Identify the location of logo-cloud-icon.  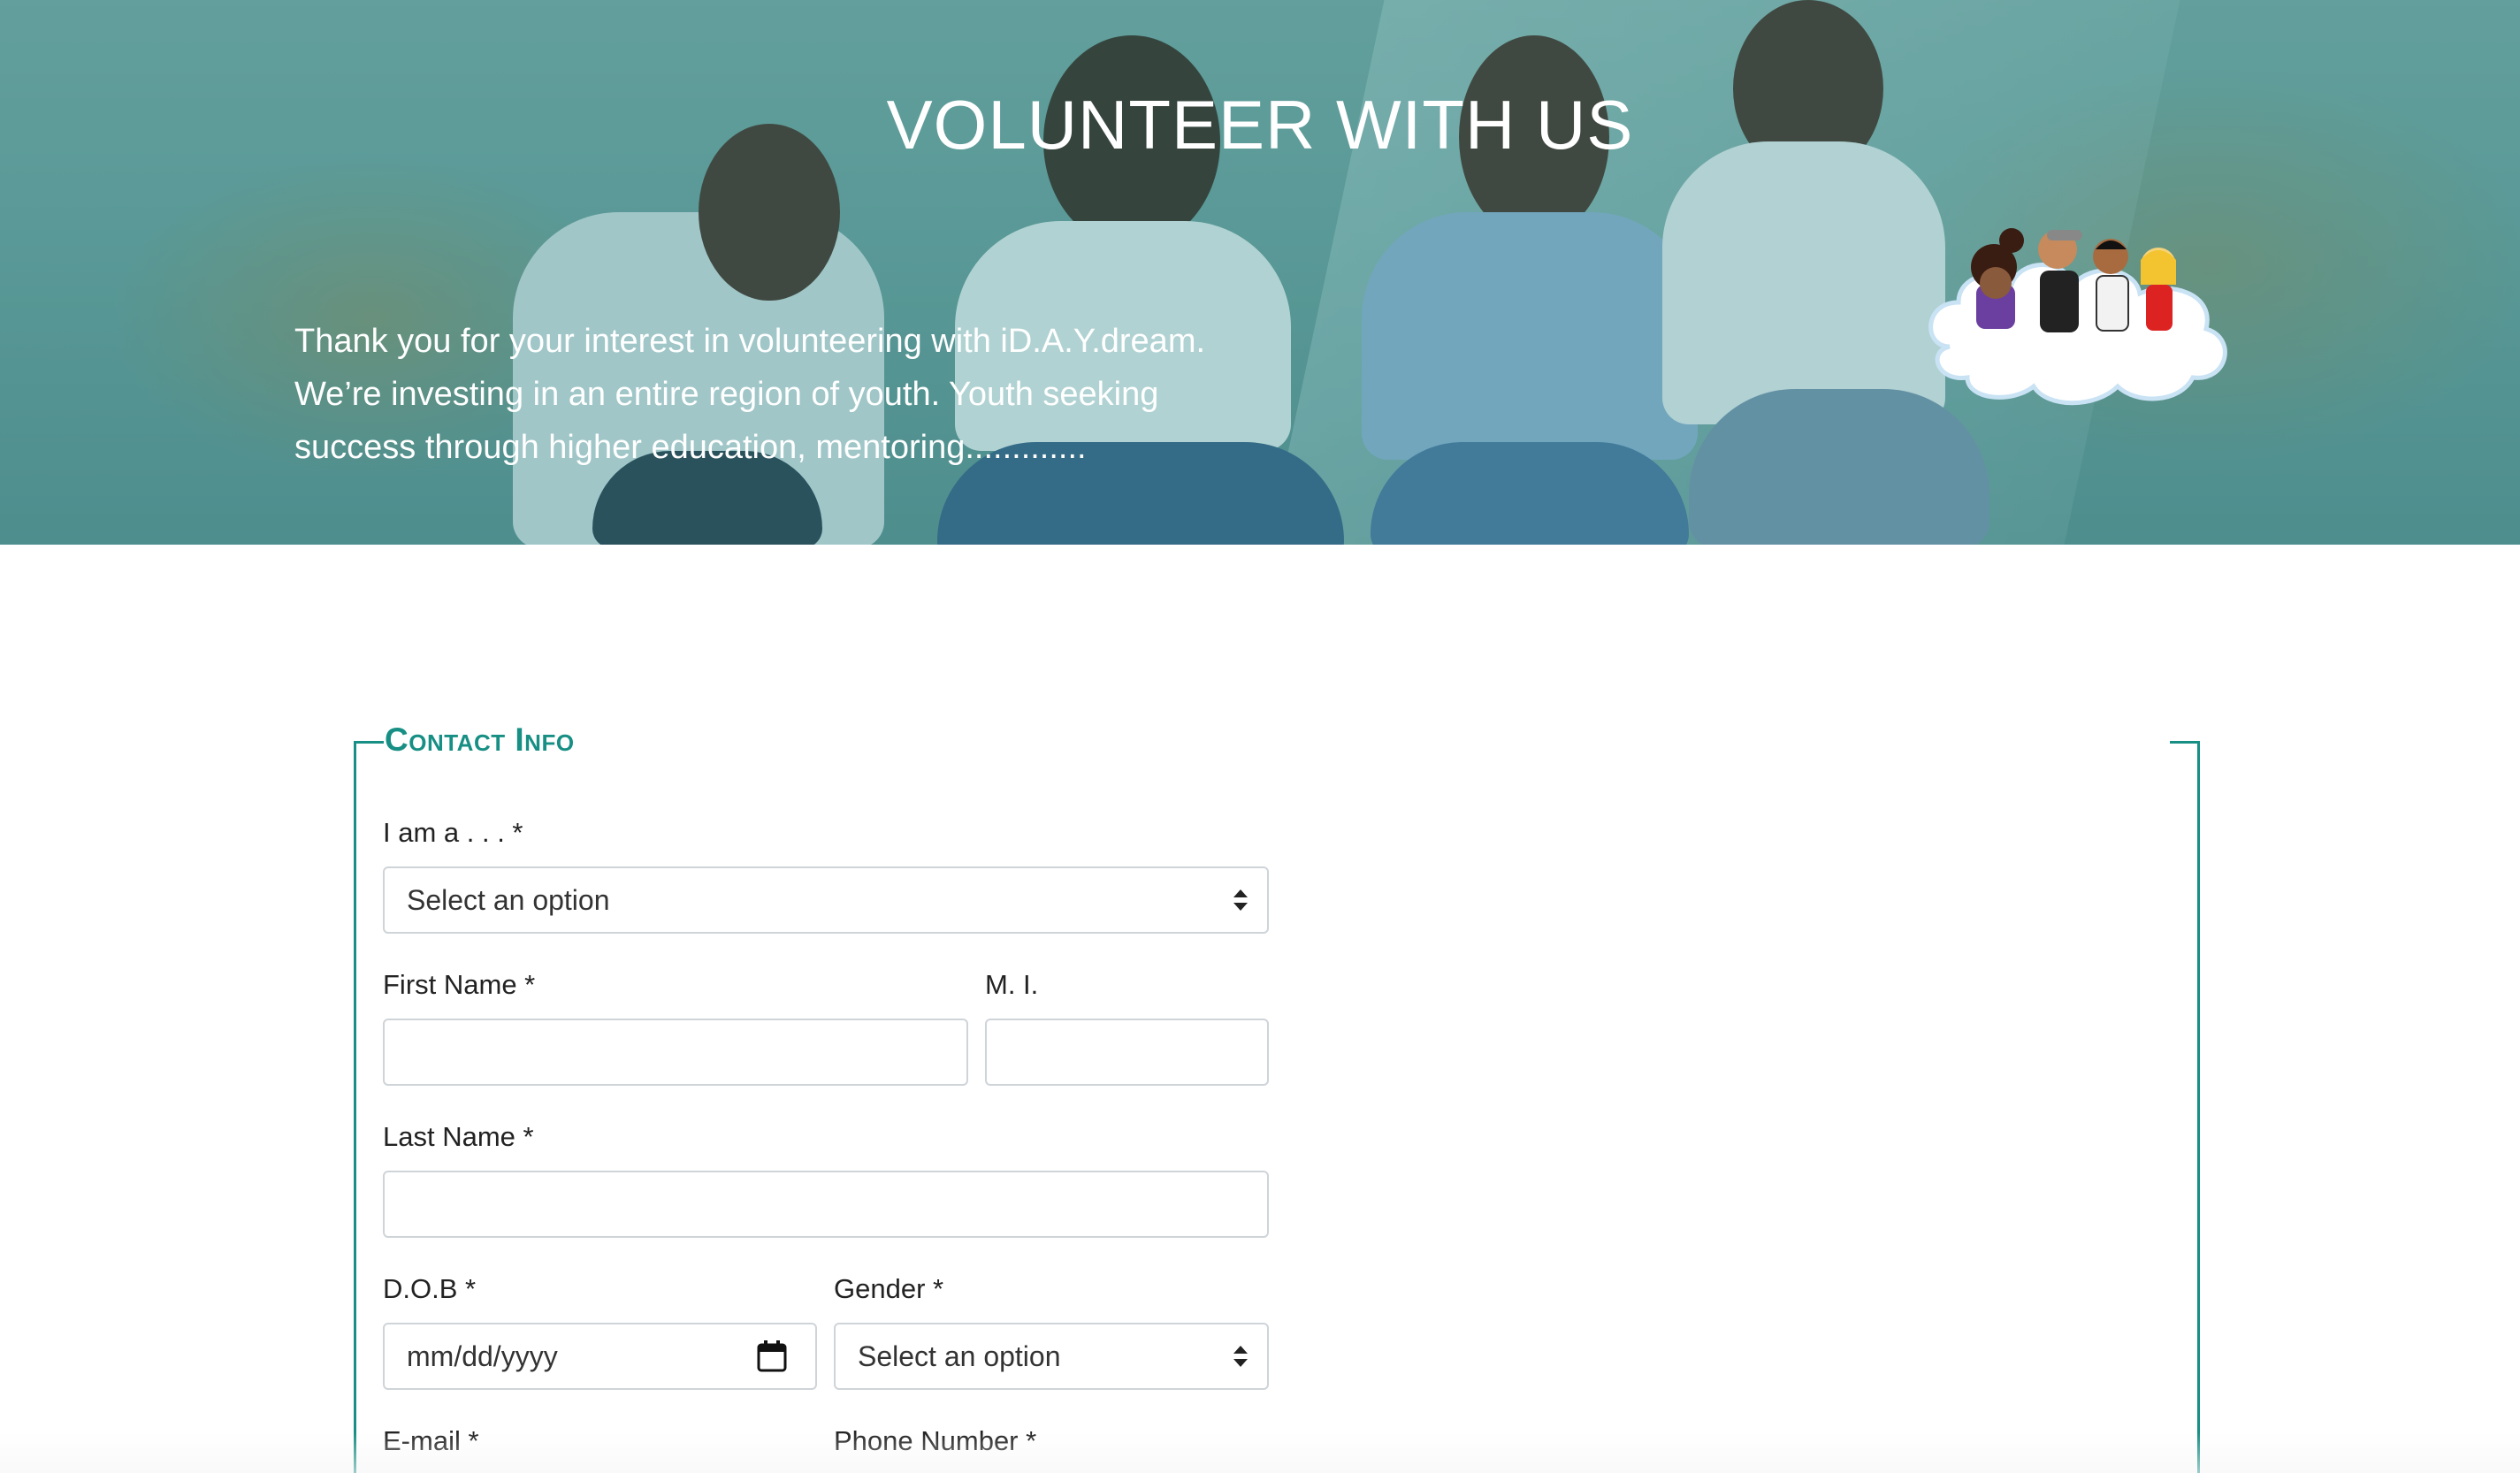
(2077, 317).